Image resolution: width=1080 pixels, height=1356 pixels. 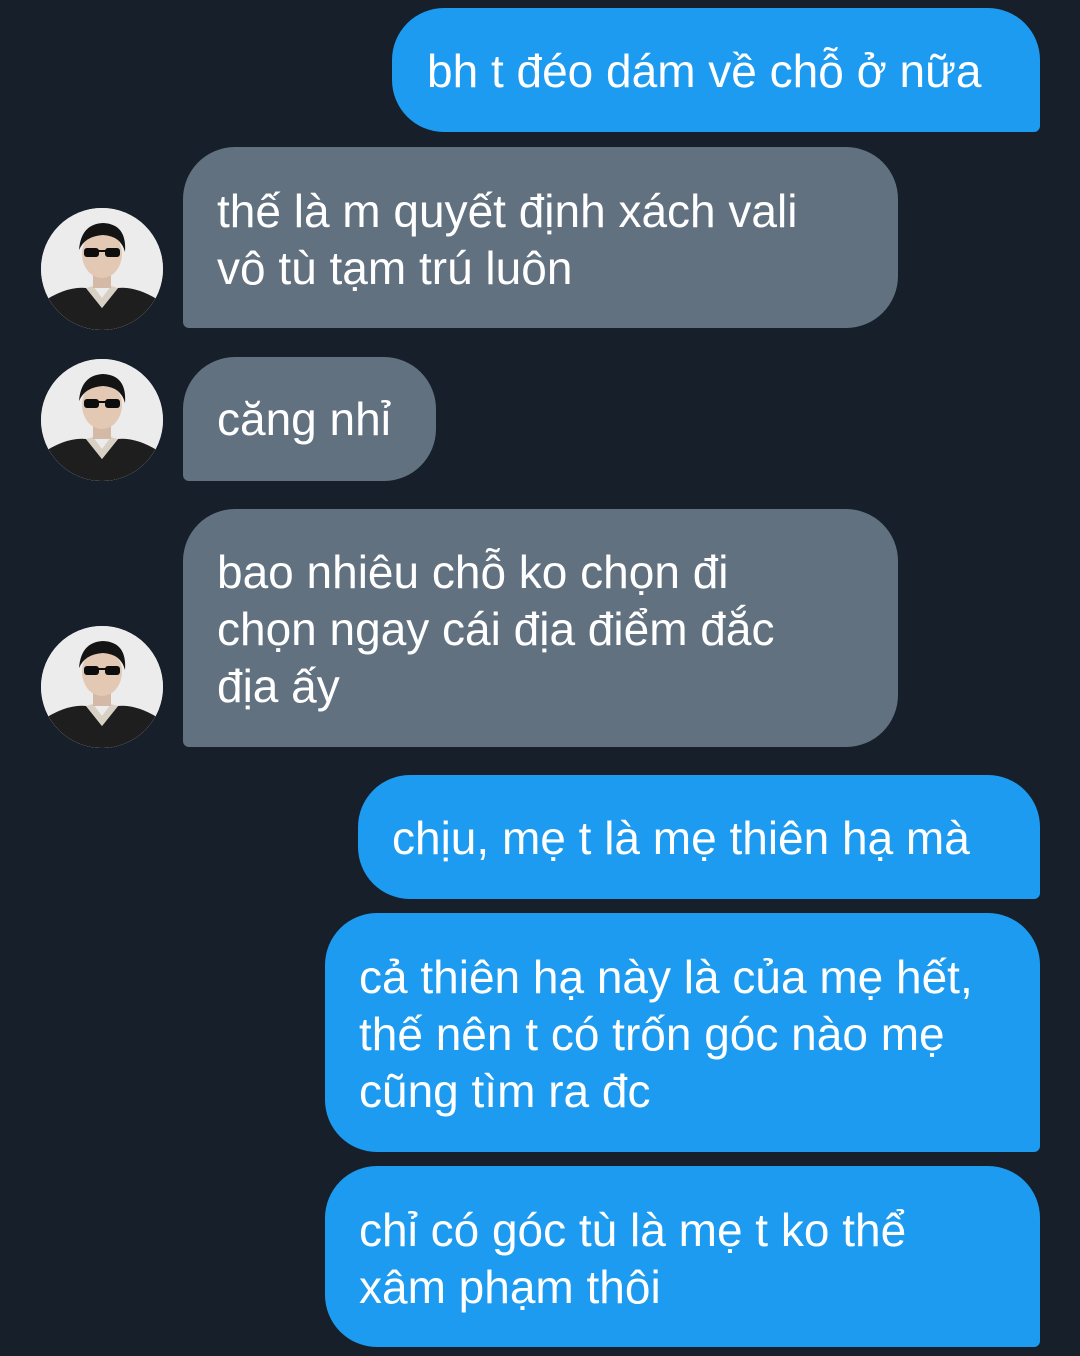 I want to click on message-bubble-sent: bh t đéo dám về chỗ ở nữa, so click(x=716, y=70).